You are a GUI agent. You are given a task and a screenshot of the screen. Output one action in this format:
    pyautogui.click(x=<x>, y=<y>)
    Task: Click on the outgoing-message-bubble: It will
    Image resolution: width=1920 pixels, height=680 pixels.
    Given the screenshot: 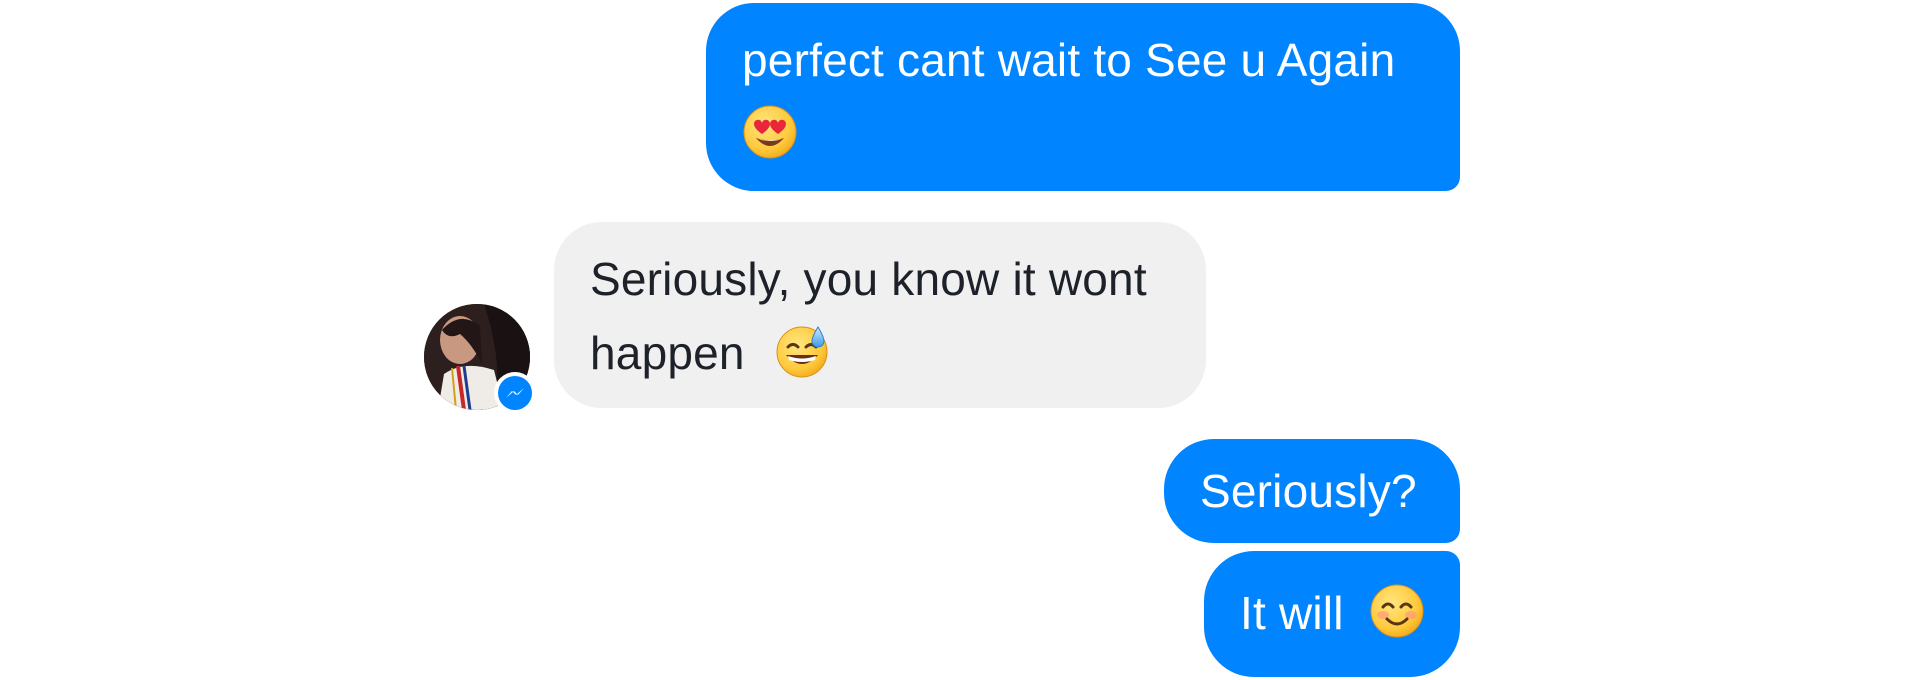 What is the action you would take?
    pyautogui.click(x=1332, y=614)
    